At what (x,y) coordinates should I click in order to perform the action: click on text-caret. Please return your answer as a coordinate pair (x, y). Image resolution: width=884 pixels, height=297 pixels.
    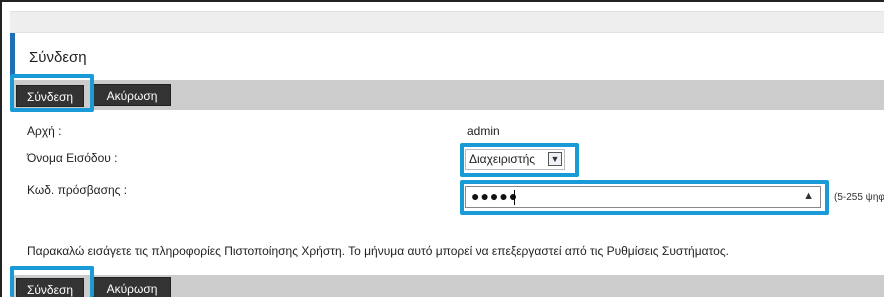
    Looking at the image, I should click on (514, 197).